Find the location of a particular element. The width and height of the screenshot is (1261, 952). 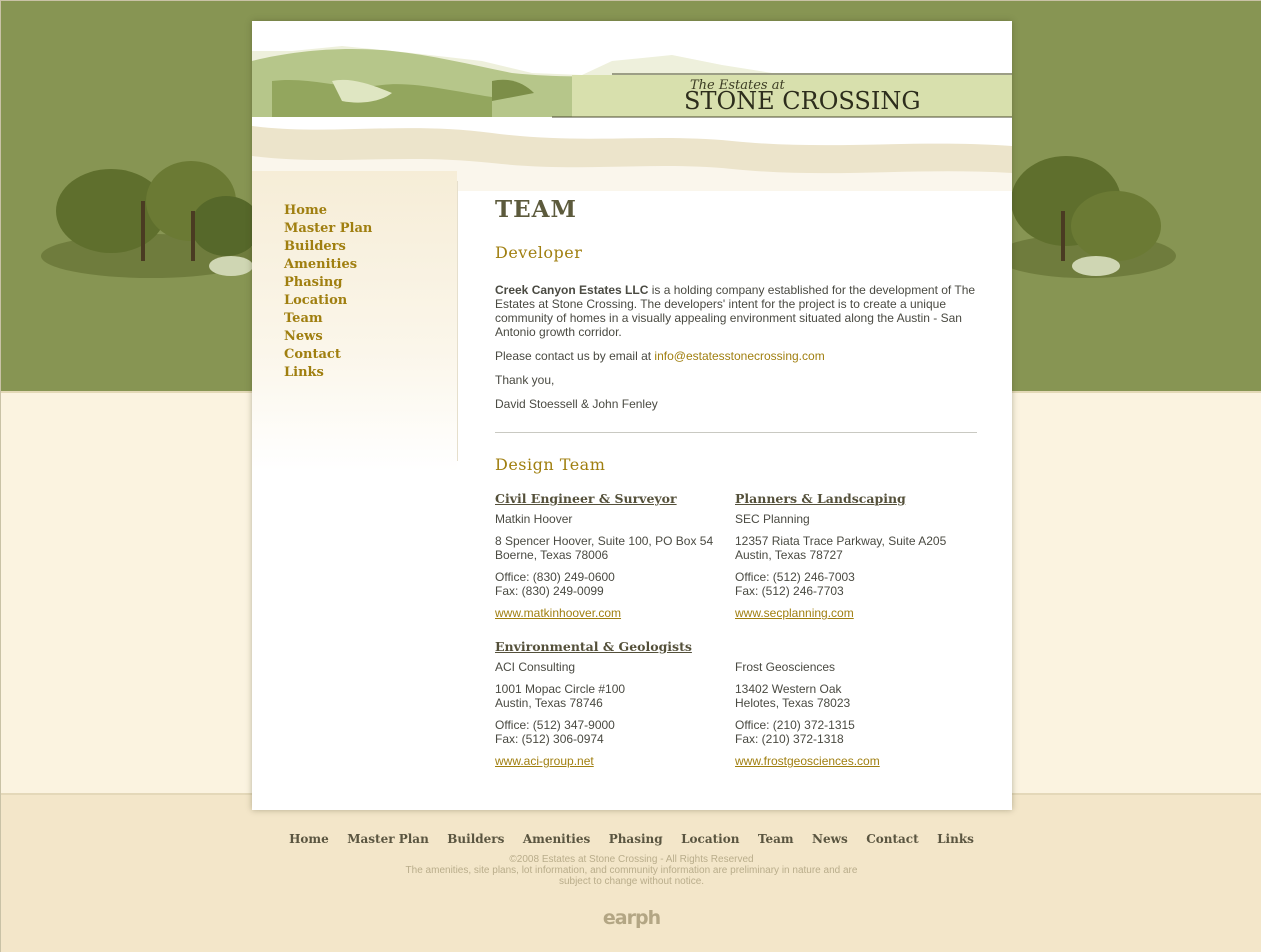

footer-nav-home: Home is located at coordinates (309, 839).